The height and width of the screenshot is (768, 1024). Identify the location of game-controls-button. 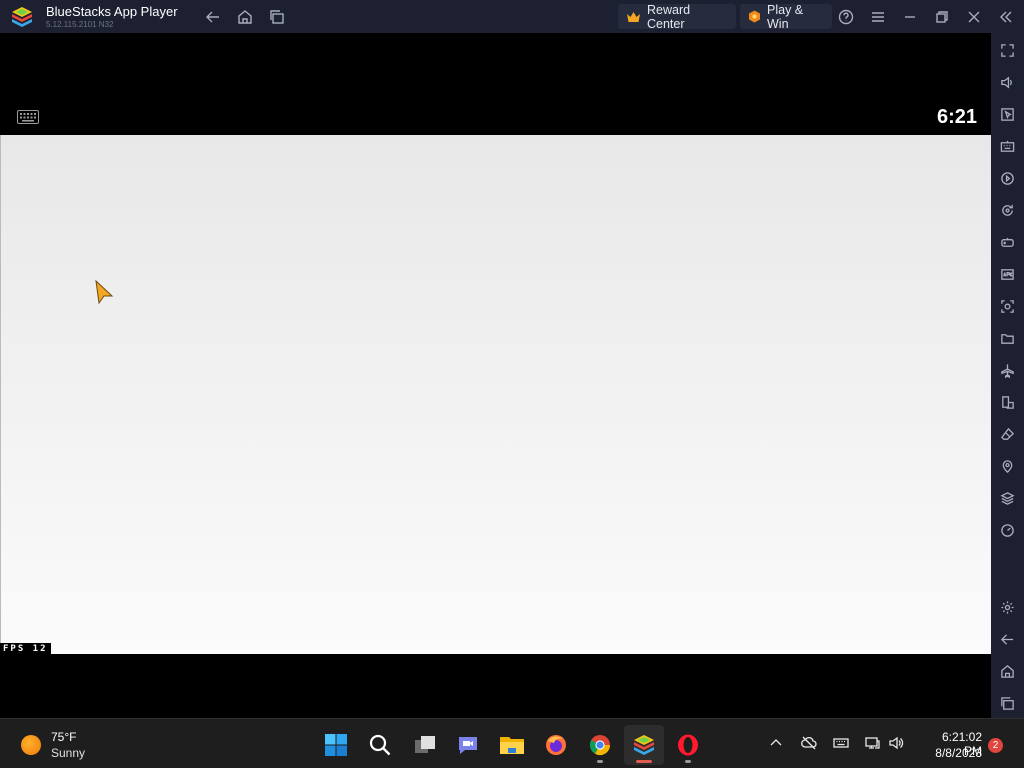
(1007, 242).